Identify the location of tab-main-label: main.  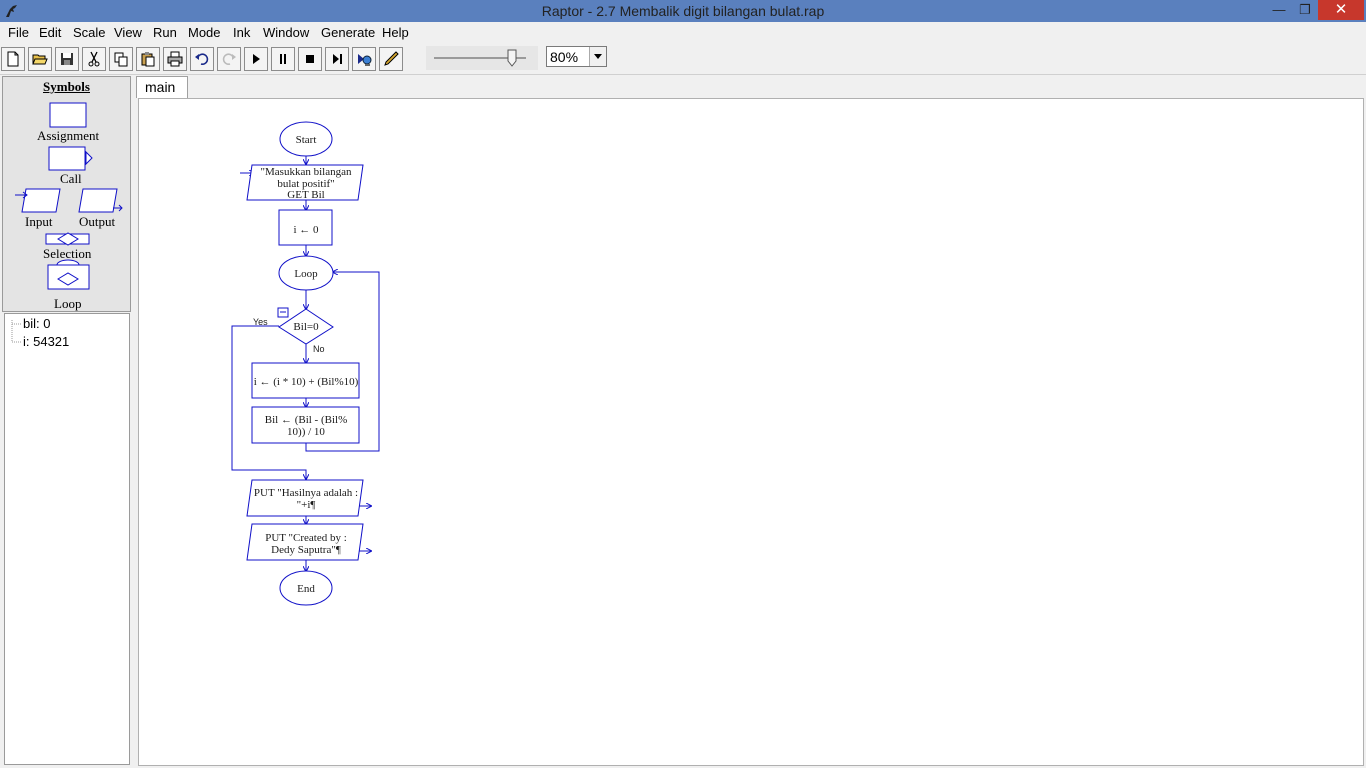
(160, 87).